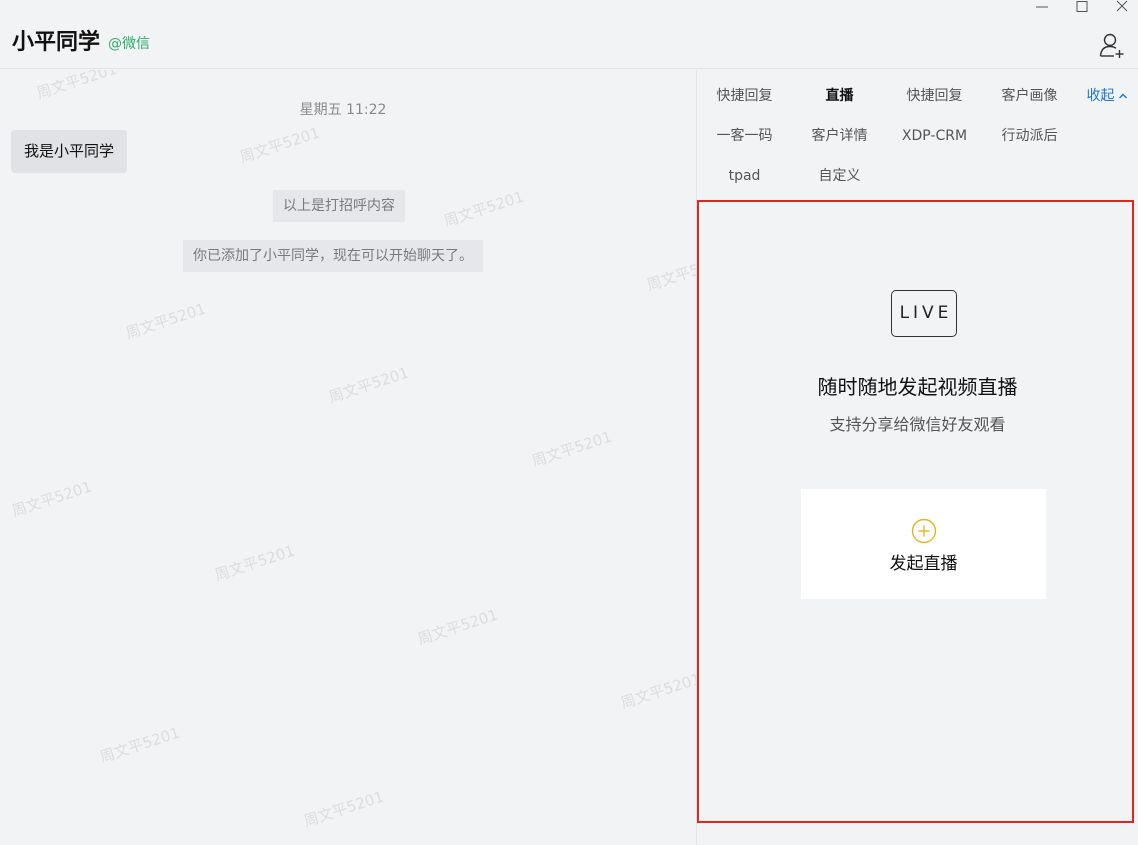 The width and height of the screenshot is (1138, 845). What do you see at coordinates (917, 387) in the screenshot?
I see `live-title: 随时随地发起视频直播` at bounding box center [917, 387].